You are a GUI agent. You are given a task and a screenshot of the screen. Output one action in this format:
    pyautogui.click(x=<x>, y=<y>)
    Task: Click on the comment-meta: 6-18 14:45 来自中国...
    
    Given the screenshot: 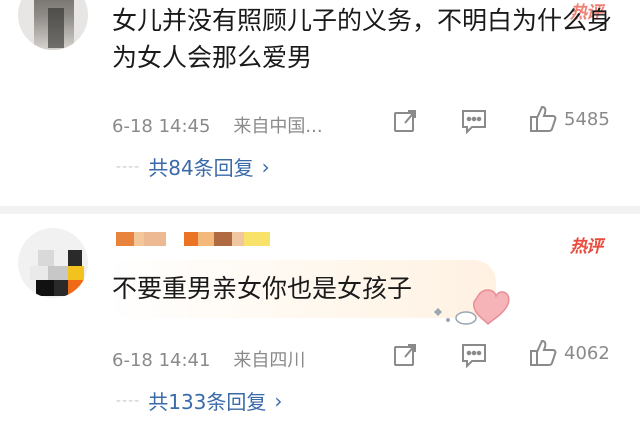 What is the action you would take?
    pyautogui.click(x=217, y=125)
    